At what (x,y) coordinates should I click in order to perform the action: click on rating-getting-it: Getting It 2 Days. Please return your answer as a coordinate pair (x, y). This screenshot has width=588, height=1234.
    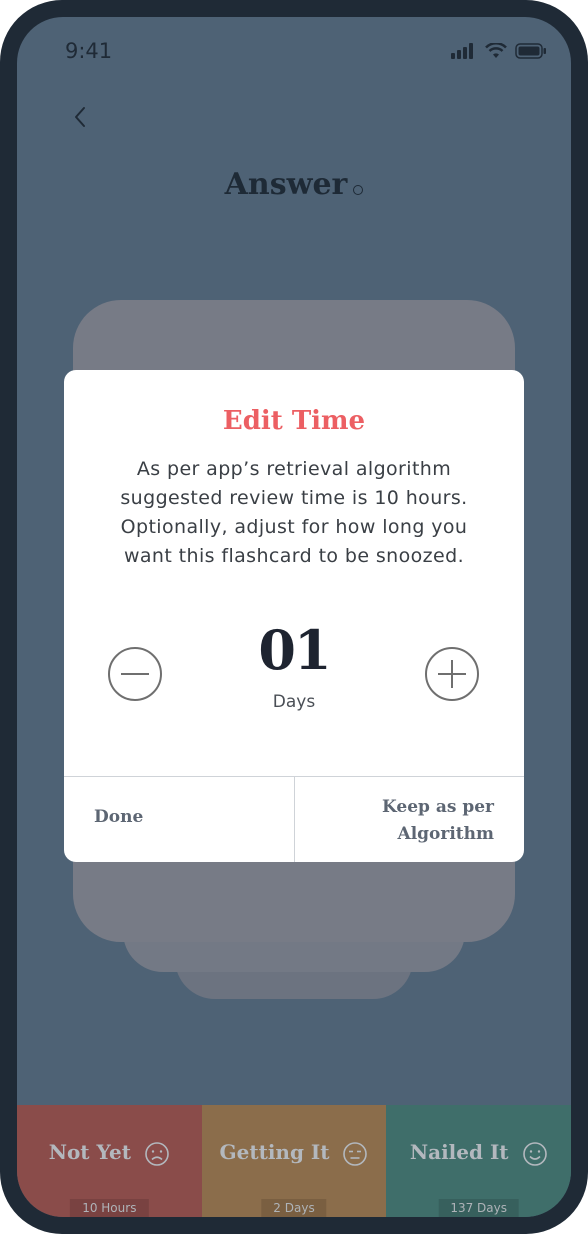
    Looking at the image, I should click on (294, 1161).